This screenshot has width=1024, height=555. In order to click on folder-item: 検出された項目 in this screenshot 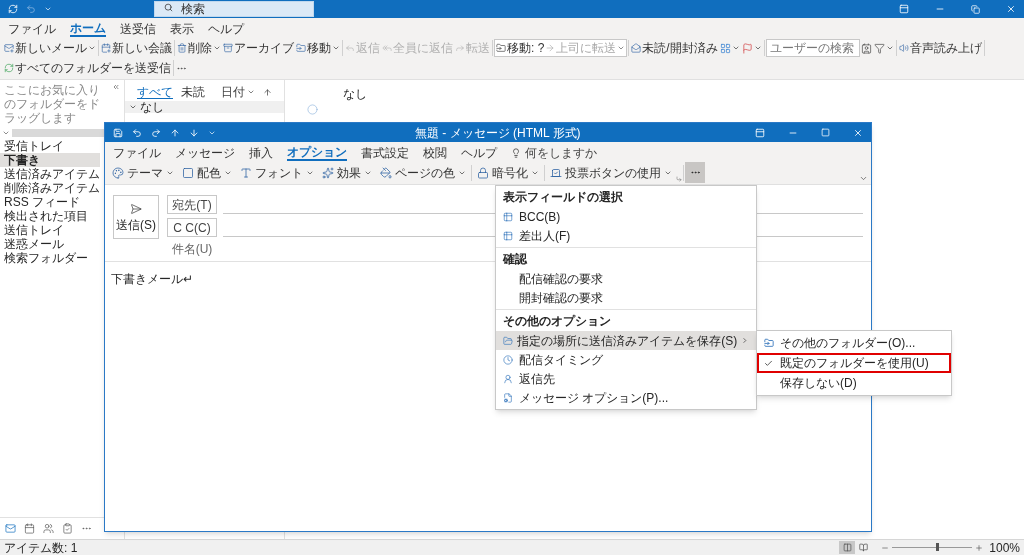, I will do `click(50, 216)`.